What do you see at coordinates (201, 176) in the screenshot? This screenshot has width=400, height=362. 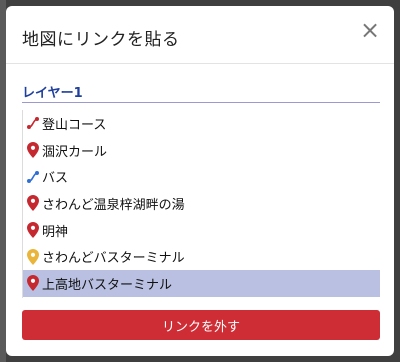 I see `list-item: バス` at bounding box center [201, 176].